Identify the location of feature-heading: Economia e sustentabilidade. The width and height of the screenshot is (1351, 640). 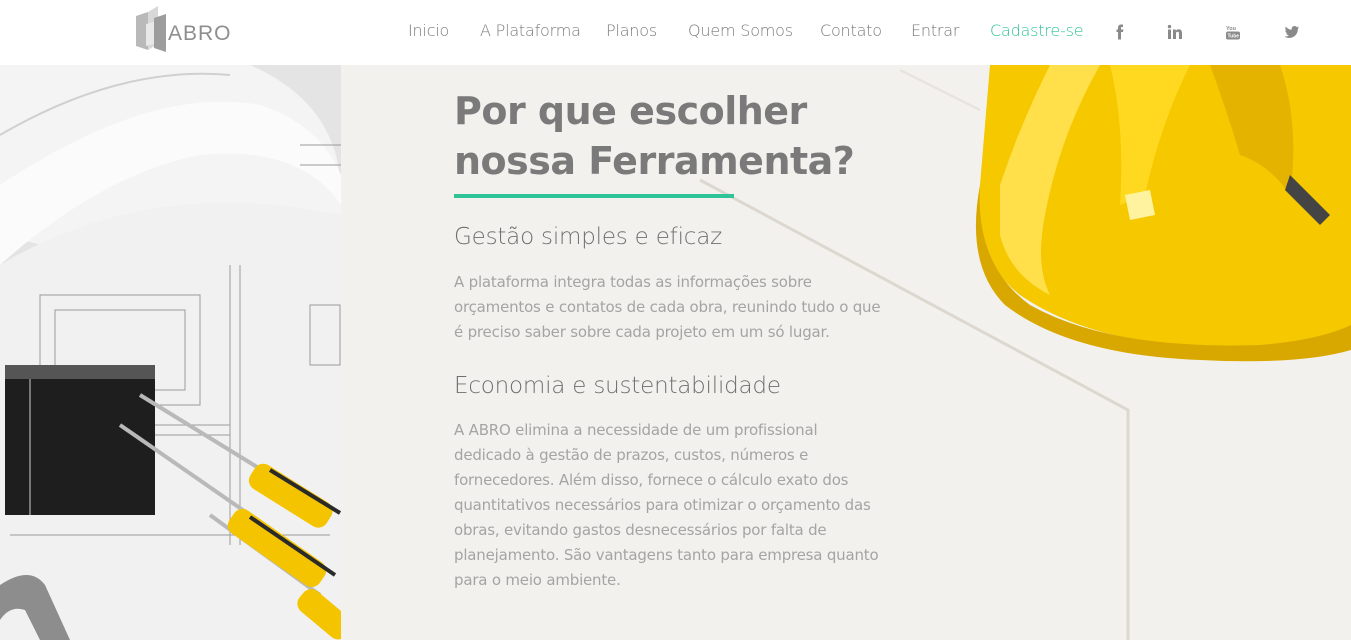
(617, 386).